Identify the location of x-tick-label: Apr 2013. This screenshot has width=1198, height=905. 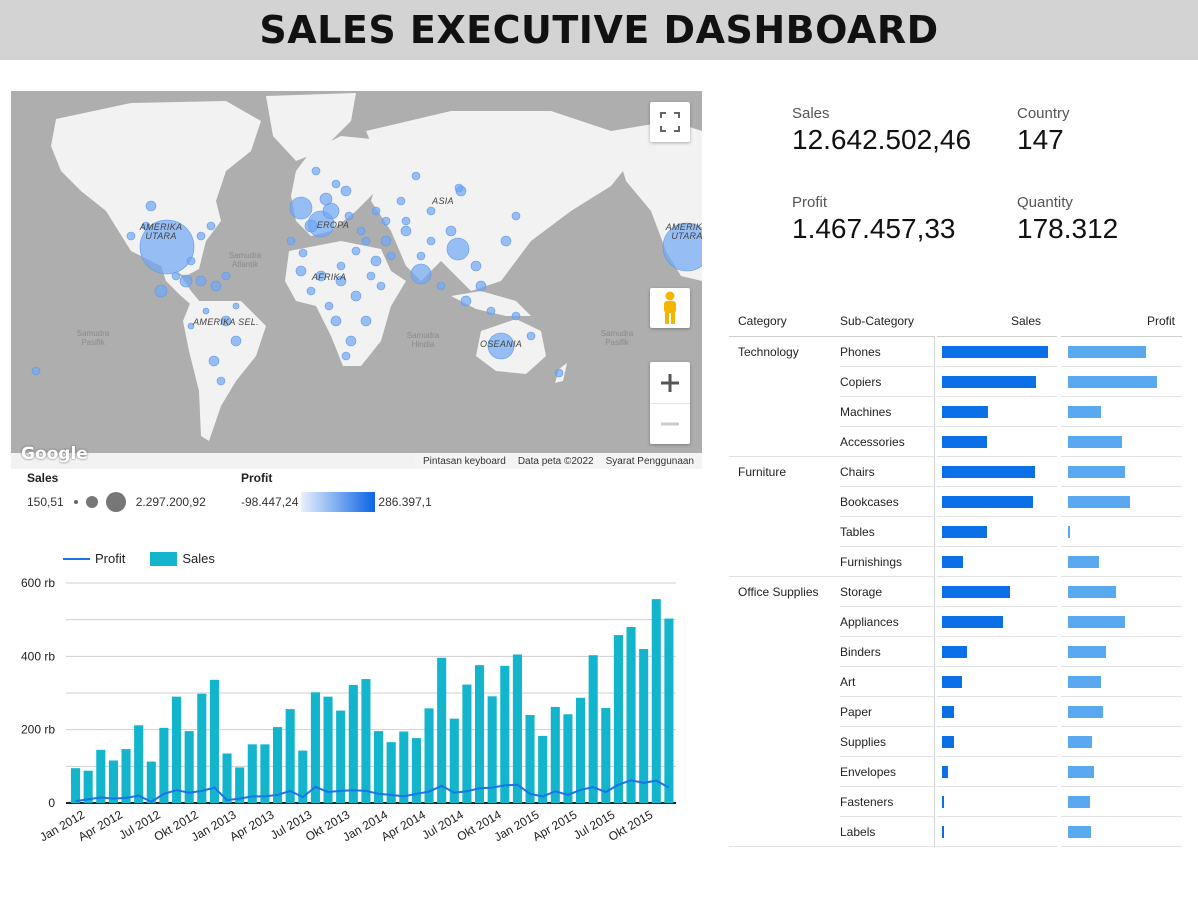
(251, 825).